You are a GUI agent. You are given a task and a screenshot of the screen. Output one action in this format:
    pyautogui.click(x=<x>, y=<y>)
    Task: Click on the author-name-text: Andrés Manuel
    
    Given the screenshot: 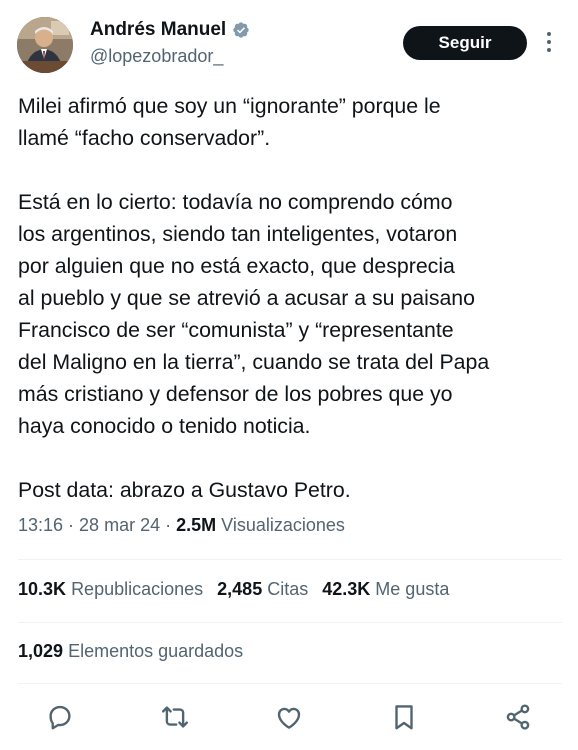 What is the action you would take?
    pyautogui.click(x=158, y=30)
    